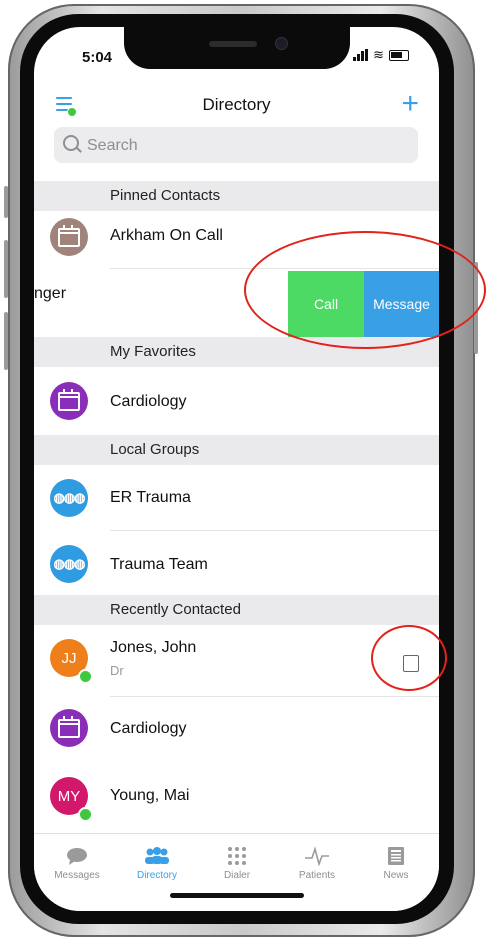 The image size is (493, 943). I want to click on home-indicator, so click(237, 895).